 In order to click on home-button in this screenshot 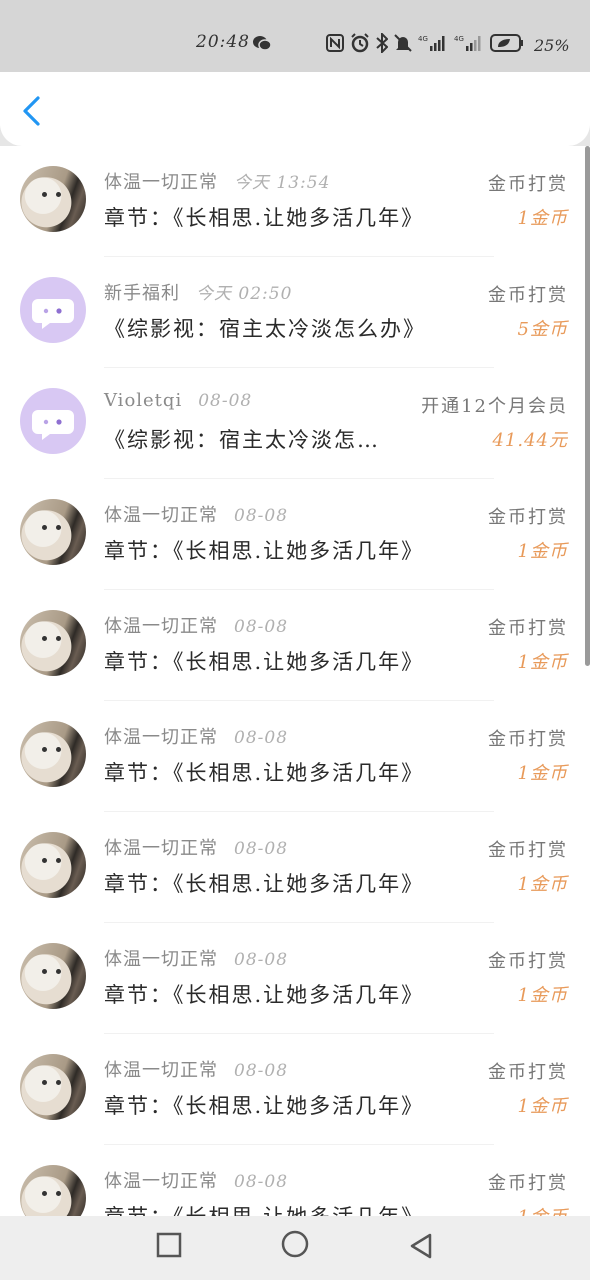, I will do `click(295, 1246)`.